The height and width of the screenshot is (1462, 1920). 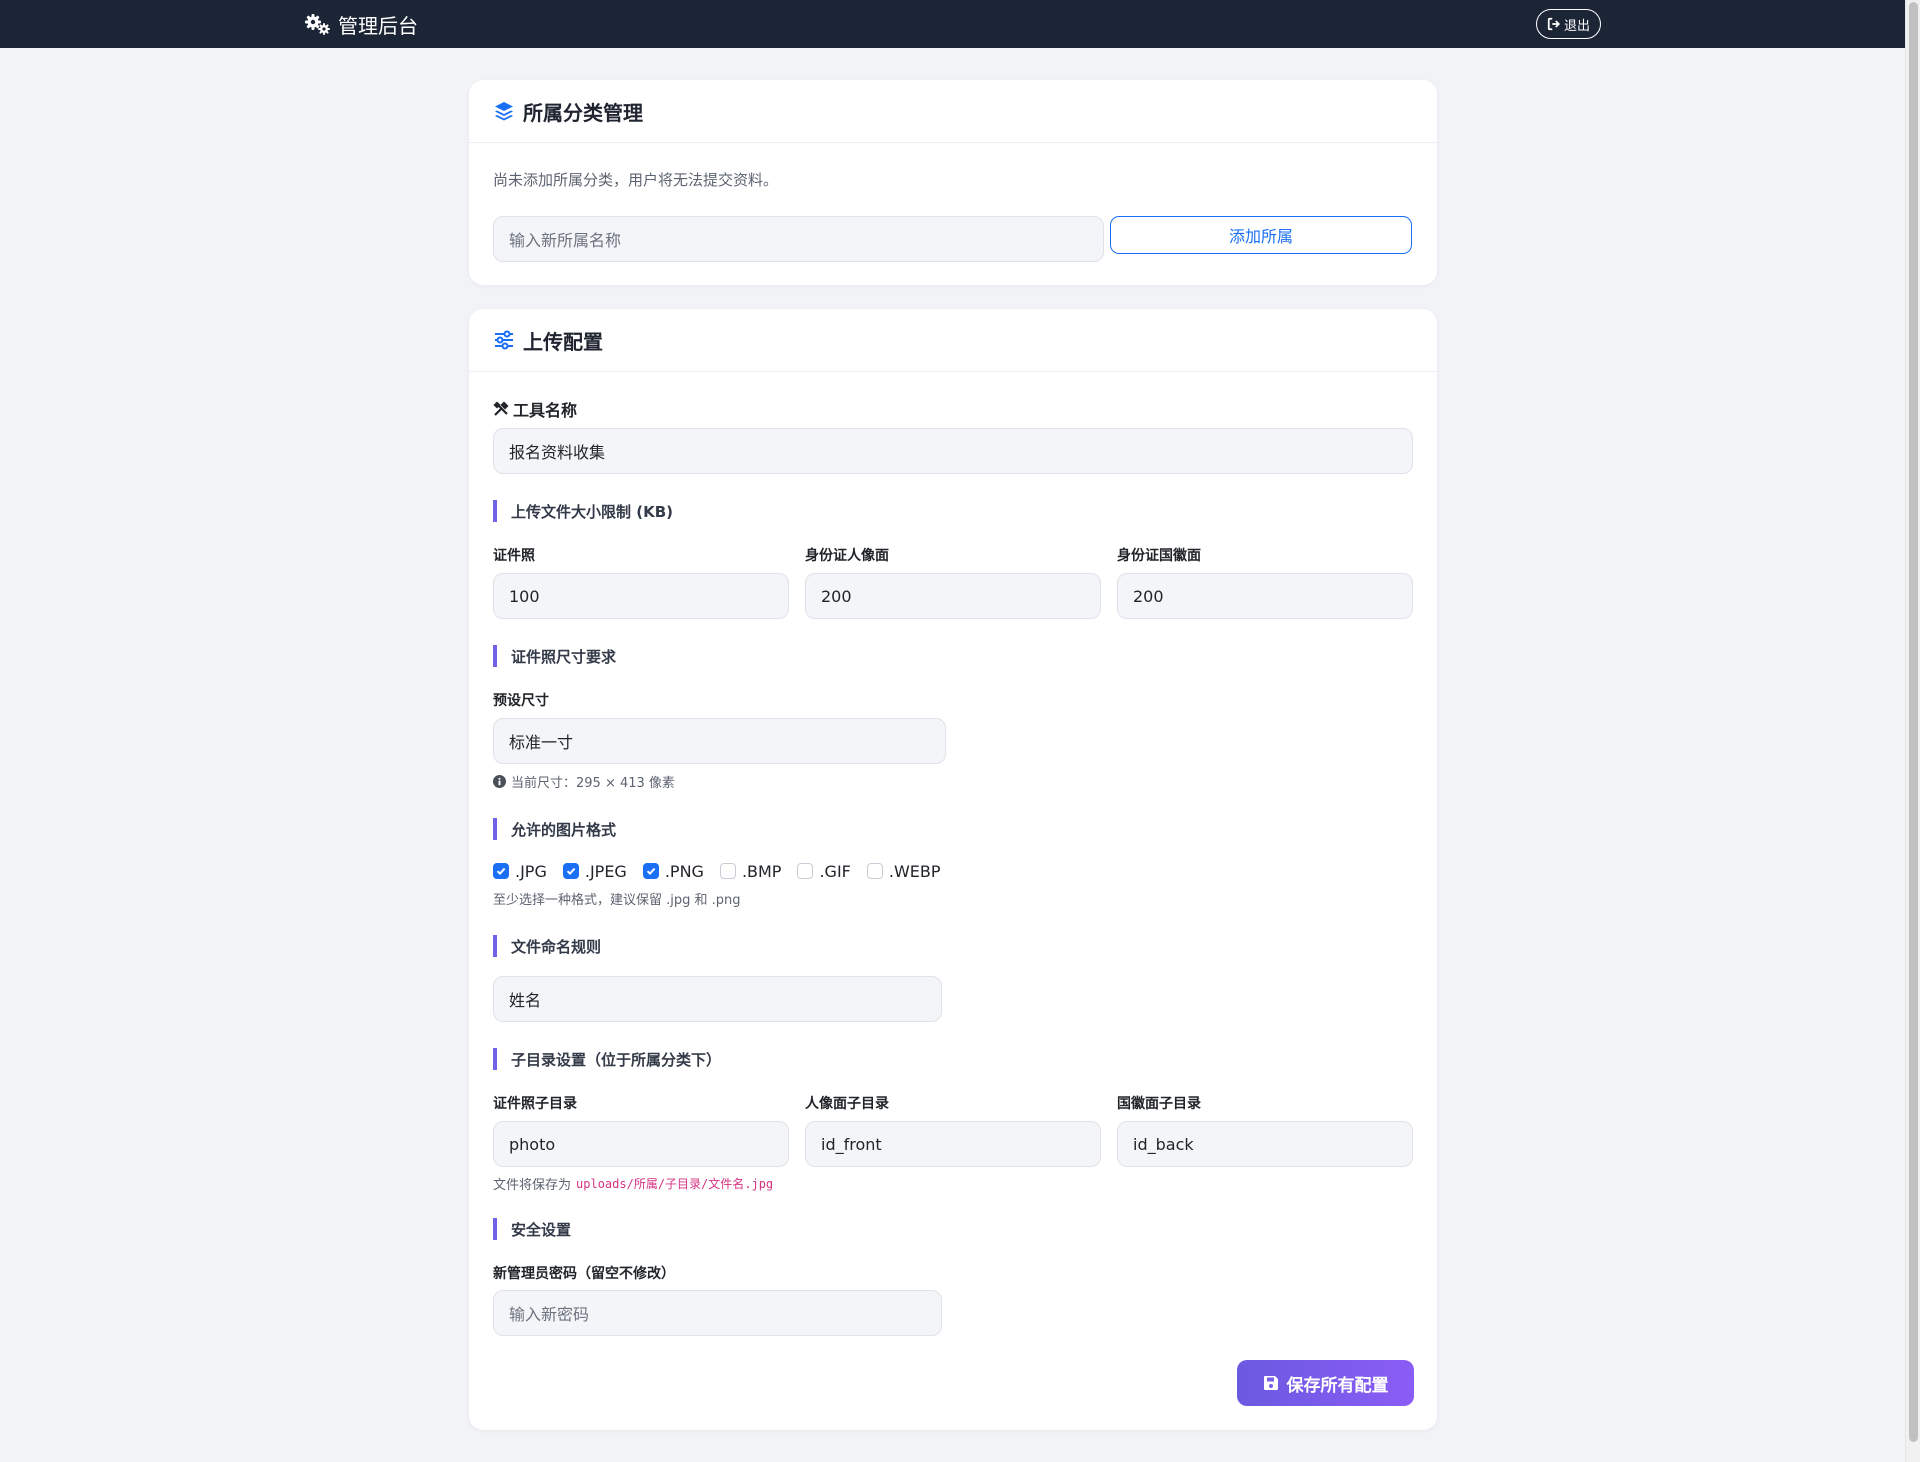 I want to click on format-jpg-option: .JPG, so click(x=520, y=871).